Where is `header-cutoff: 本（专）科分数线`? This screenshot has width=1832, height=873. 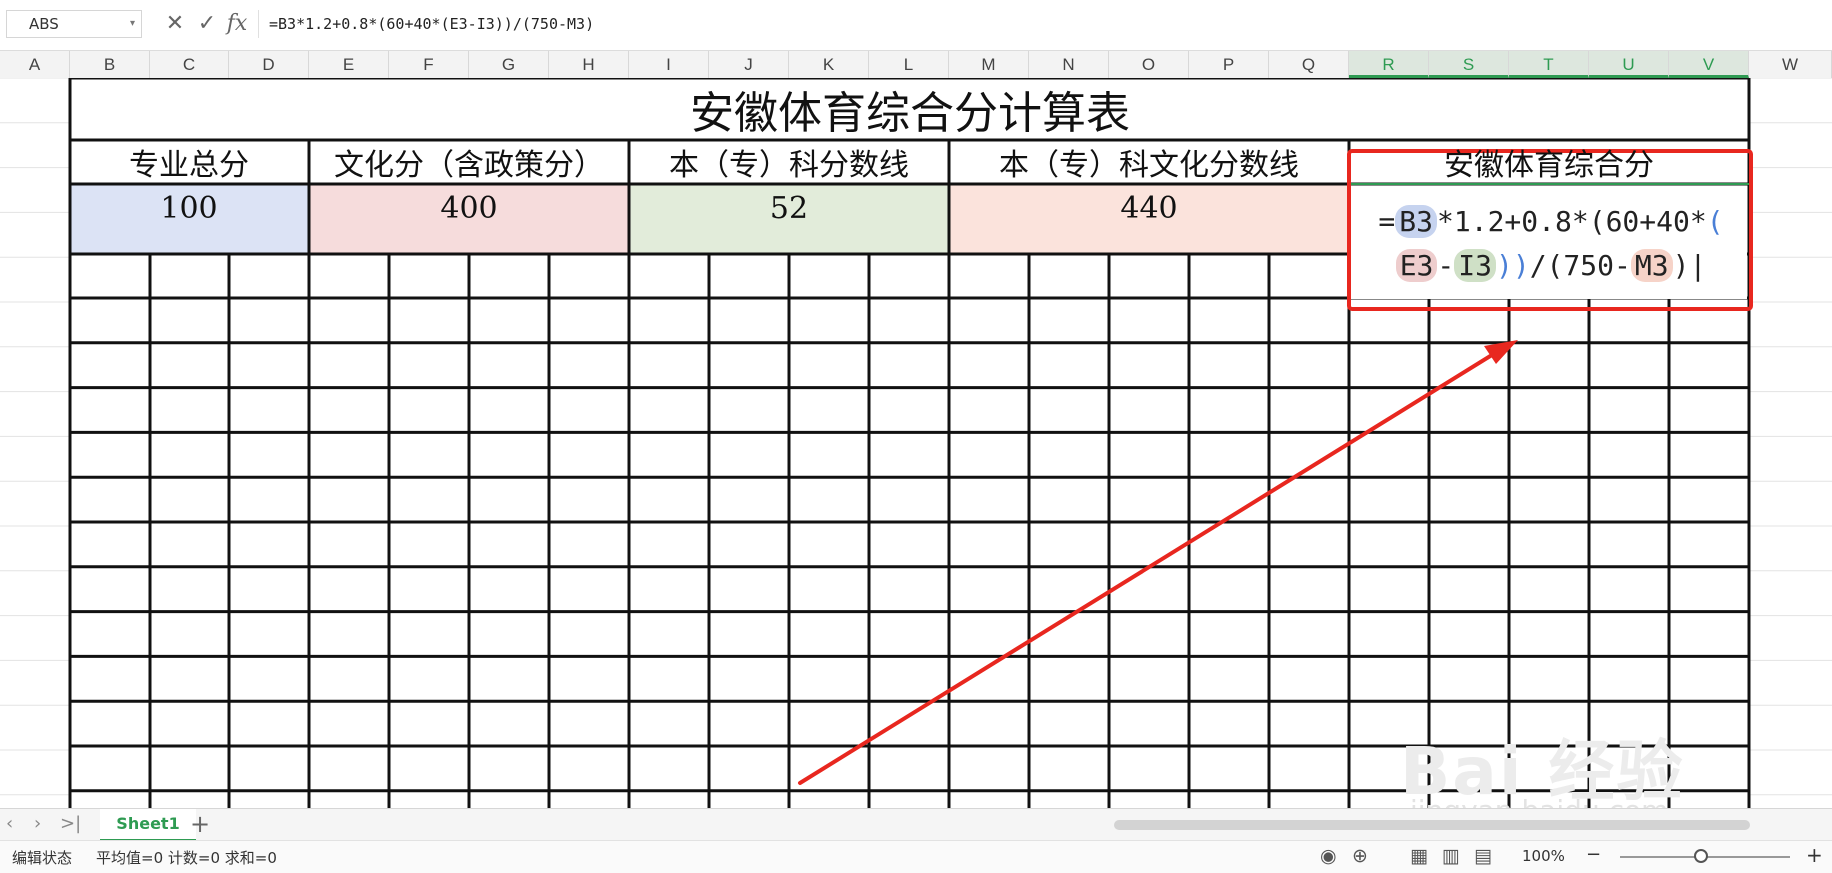 header-cutoff: 本（专）科分数线 is located at coordinates (789, 166).